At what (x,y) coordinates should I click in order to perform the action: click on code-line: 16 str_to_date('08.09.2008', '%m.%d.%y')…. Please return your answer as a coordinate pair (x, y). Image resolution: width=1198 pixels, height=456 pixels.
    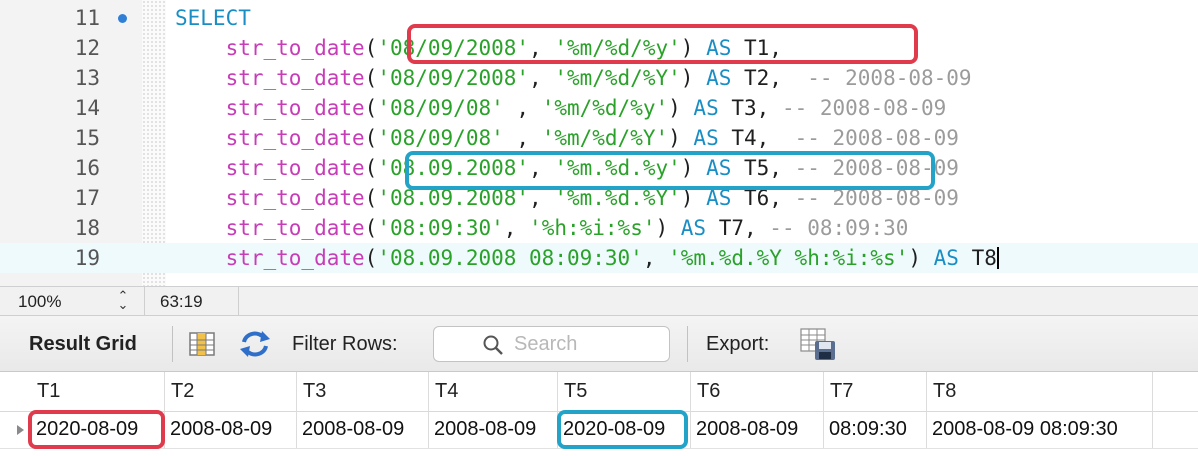
    Looking at the image, I should click on (599, 168).